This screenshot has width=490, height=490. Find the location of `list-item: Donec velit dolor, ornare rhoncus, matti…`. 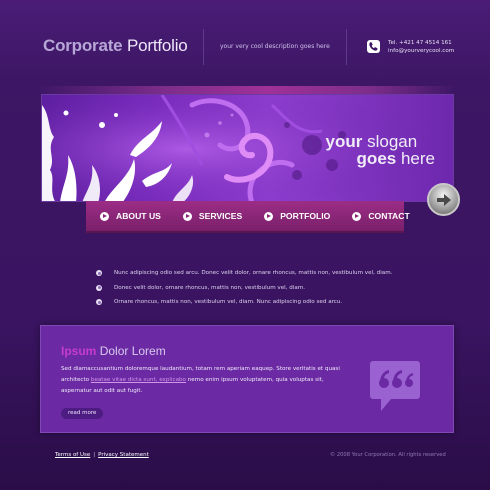

list-item: Donec velit dolor, ornare rhoncus, matti… is located at coordinates (244, 288).